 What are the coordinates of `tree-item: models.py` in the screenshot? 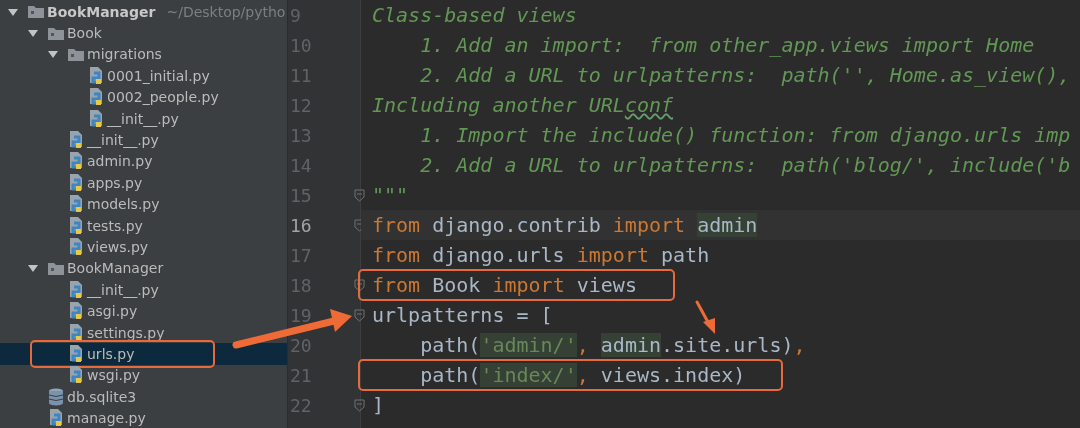 It's located at (143, 204).